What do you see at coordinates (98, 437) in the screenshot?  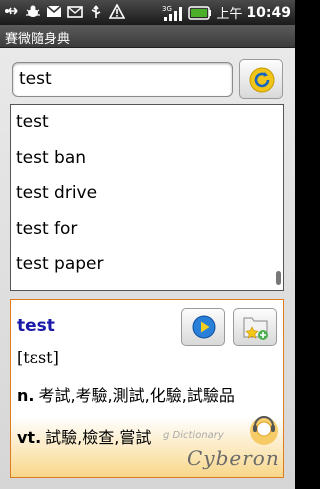 I see `meaning: 試驗,檢查,嘗試` at bounding box center [98, 437].